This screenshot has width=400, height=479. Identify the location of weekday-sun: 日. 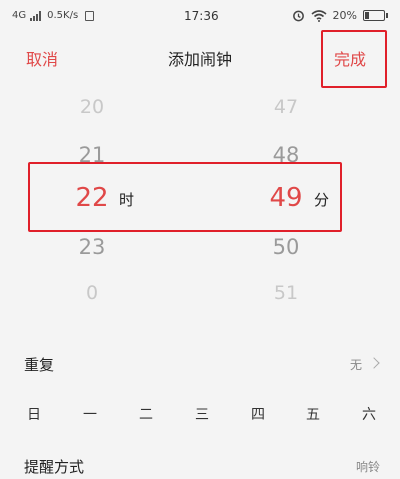
(34, 414).